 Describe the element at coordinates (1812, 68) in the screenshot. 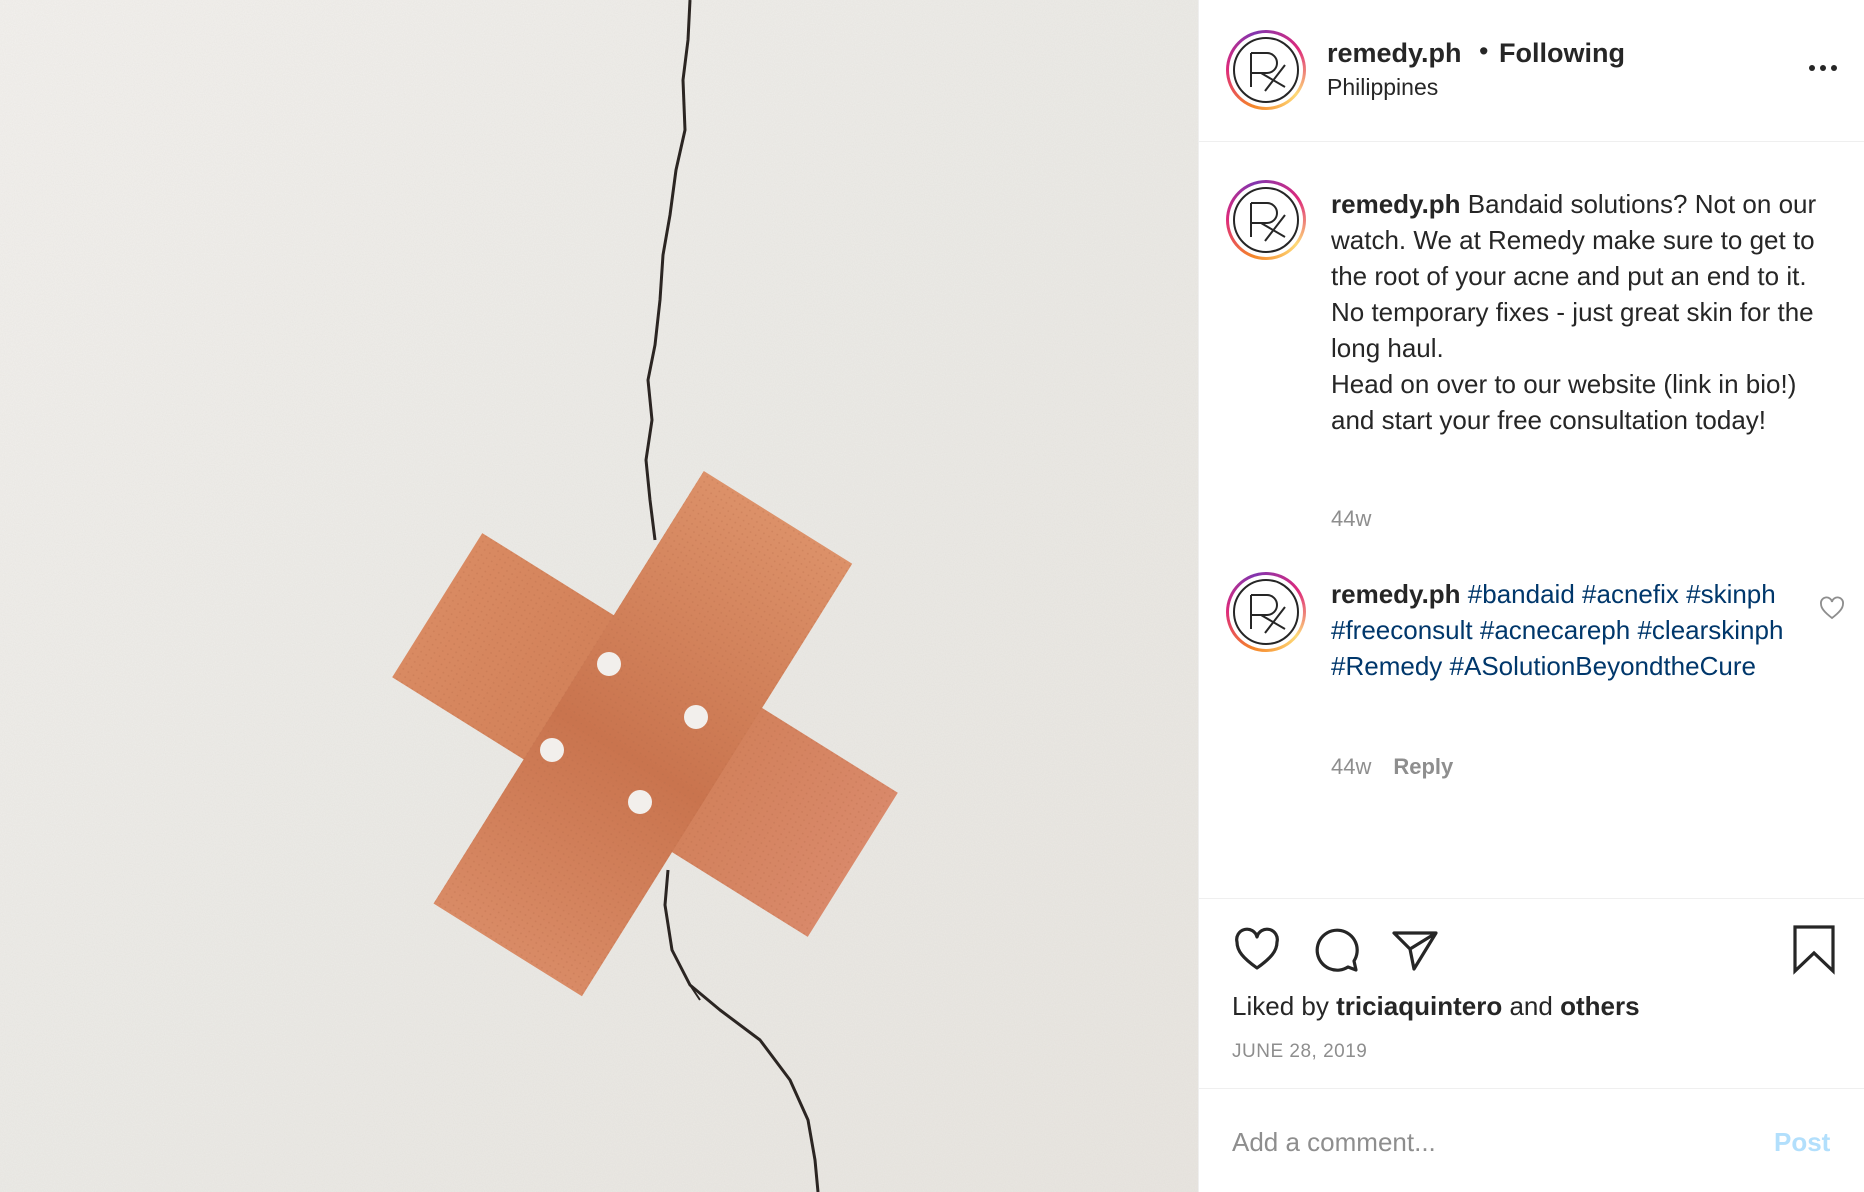

I see `more-icon` at that location.